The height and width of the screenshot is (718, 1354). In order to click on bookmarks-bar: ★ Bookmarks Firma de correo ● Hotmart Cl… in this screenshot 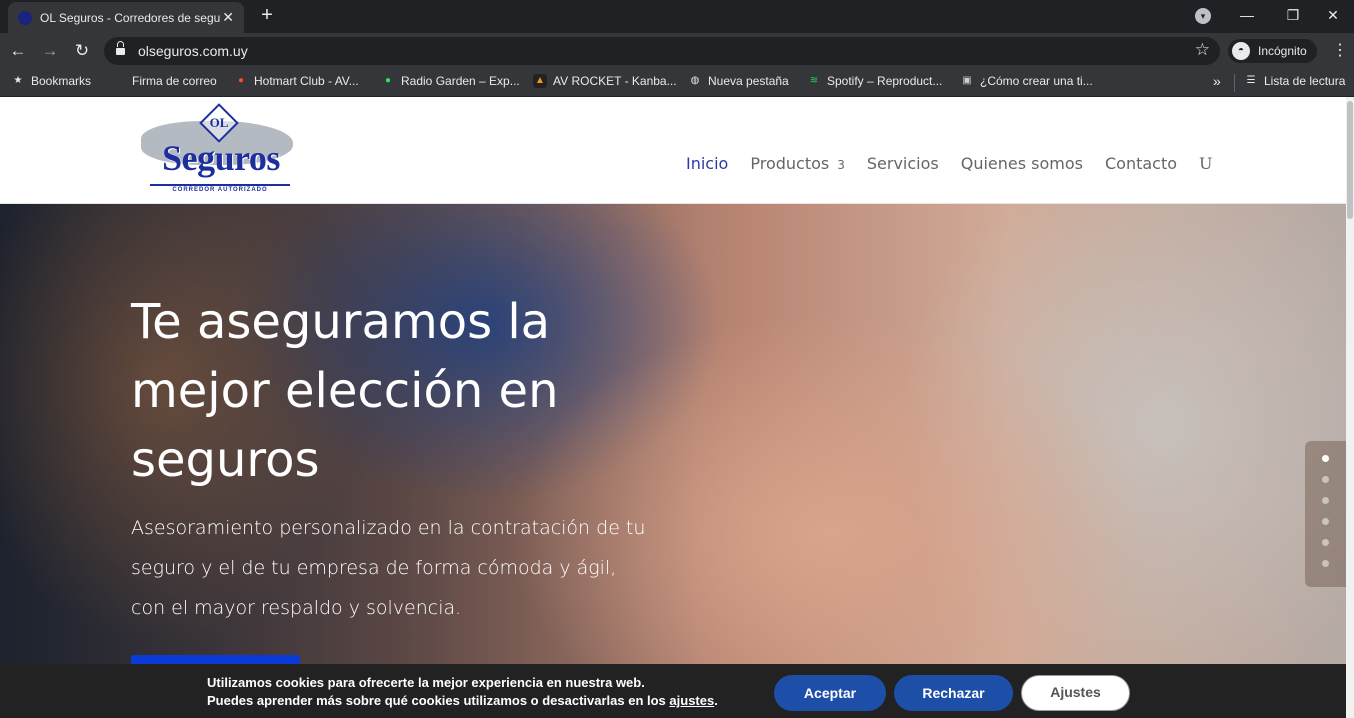, I will do `click(677, 83)`.